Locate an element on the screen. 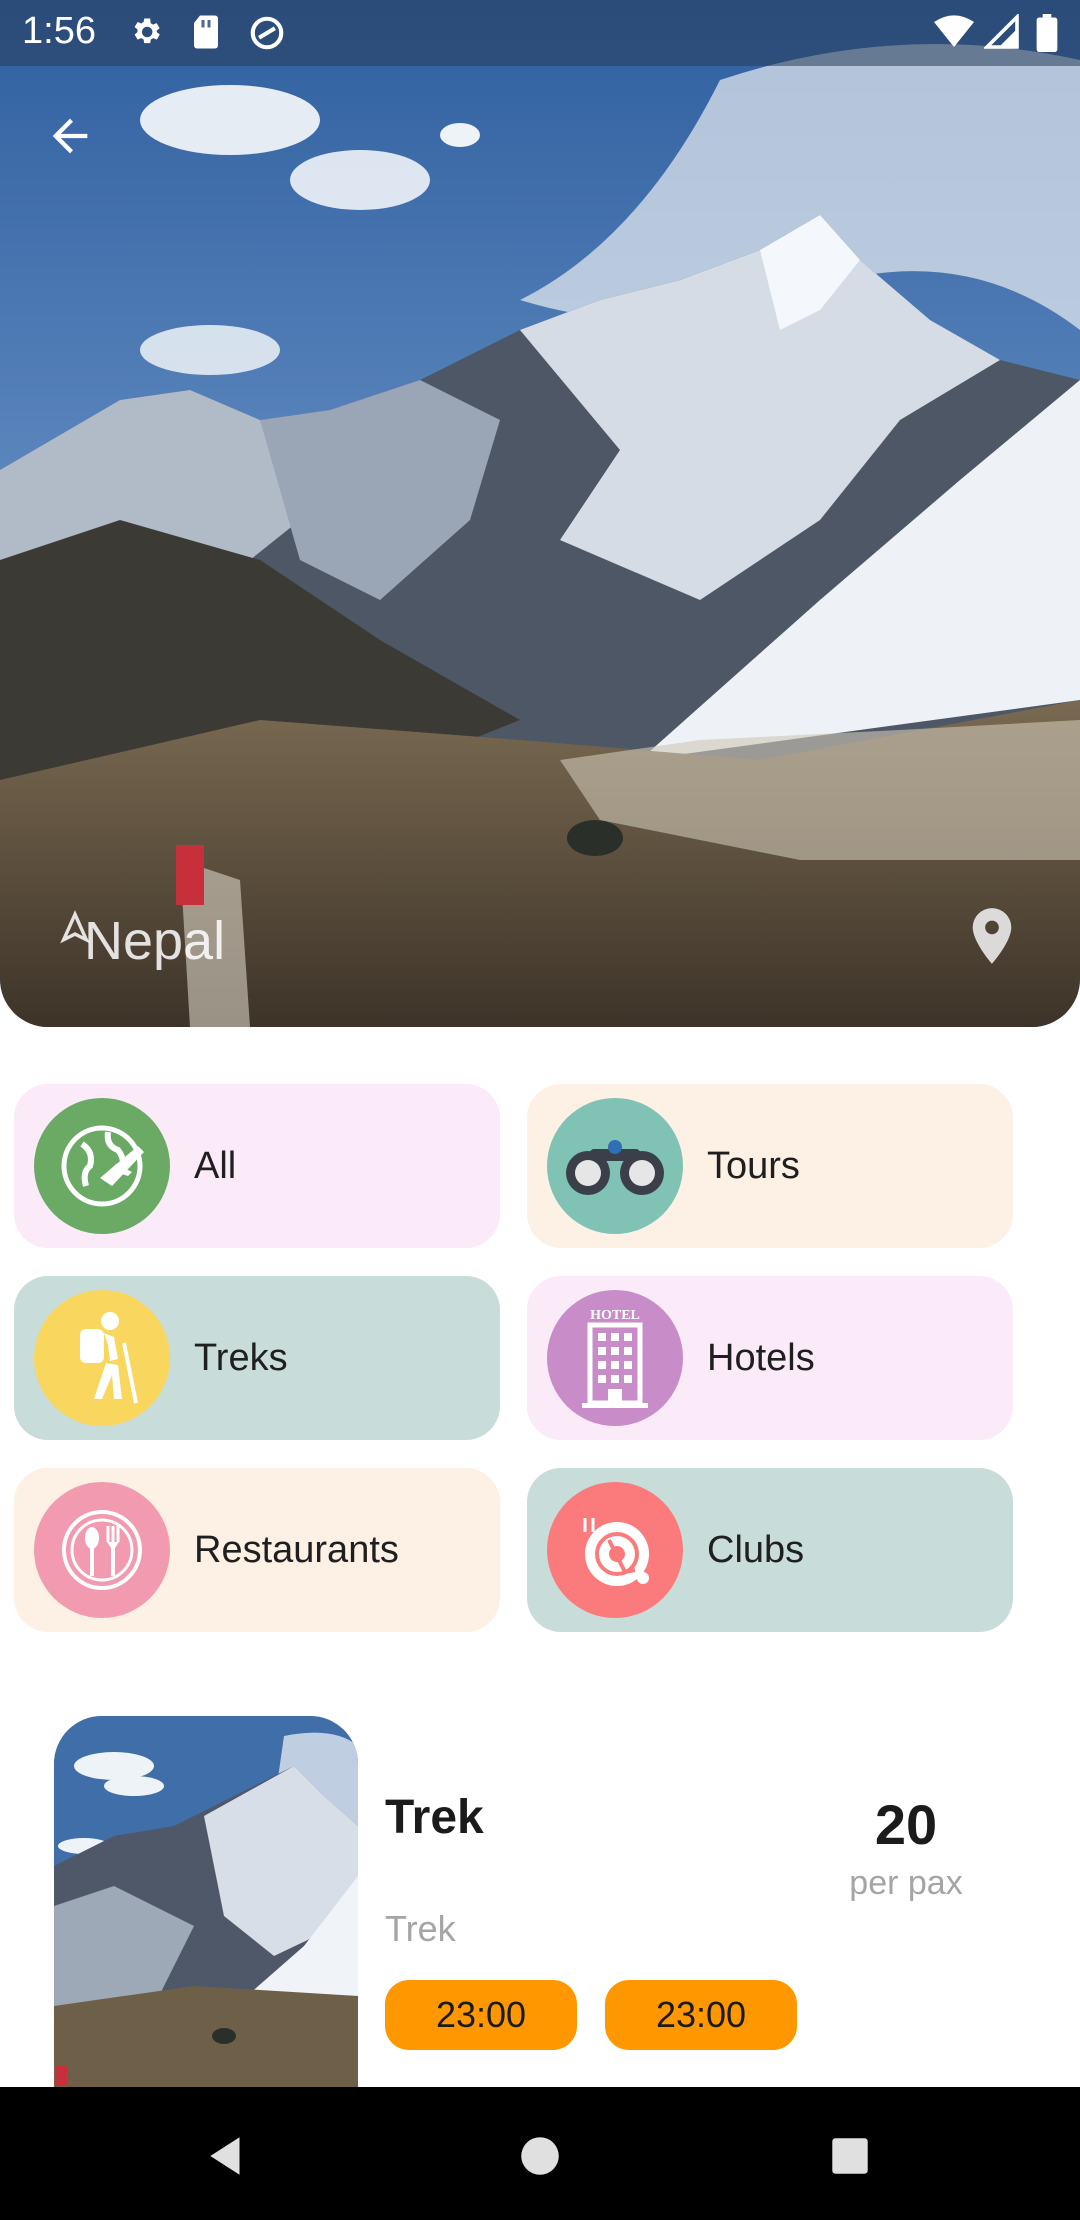 The width and height of the screenshot is (1080, 2220). plate-cutlery-icon is located at coordinates (102, 1550).